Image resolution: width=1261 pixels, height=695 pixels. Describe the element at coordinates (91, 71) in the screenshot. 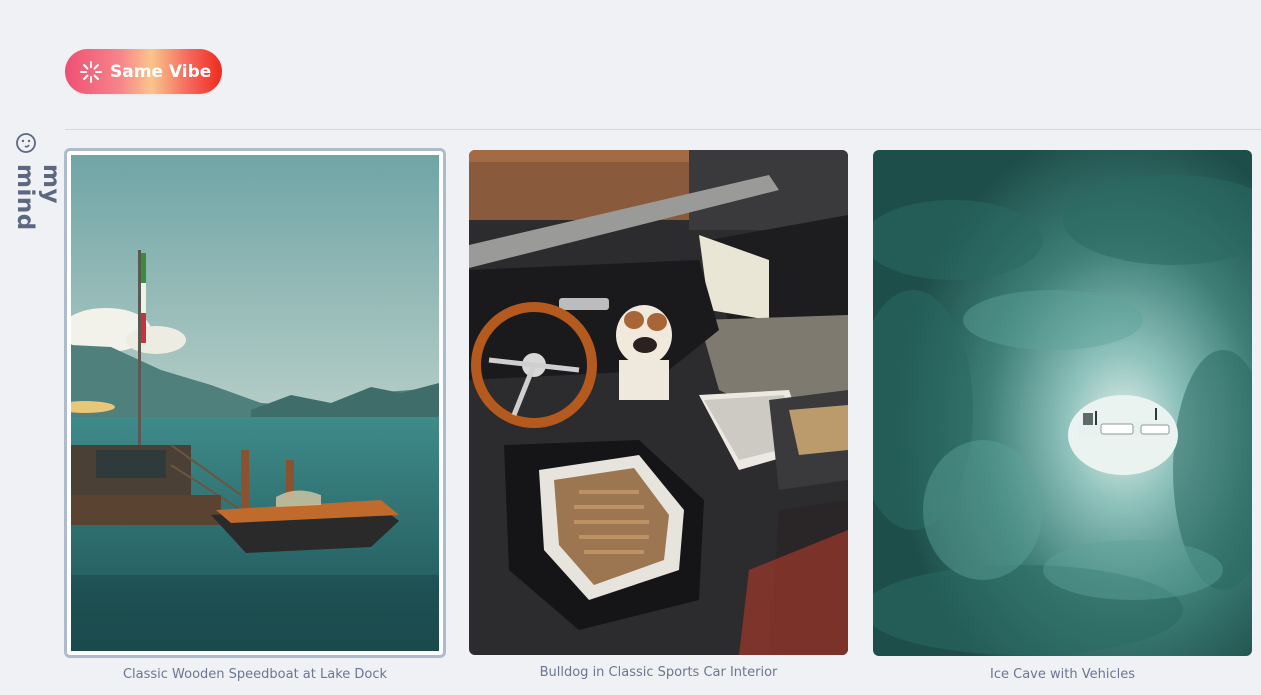

I see `sparkle-burst-icon` at that location.